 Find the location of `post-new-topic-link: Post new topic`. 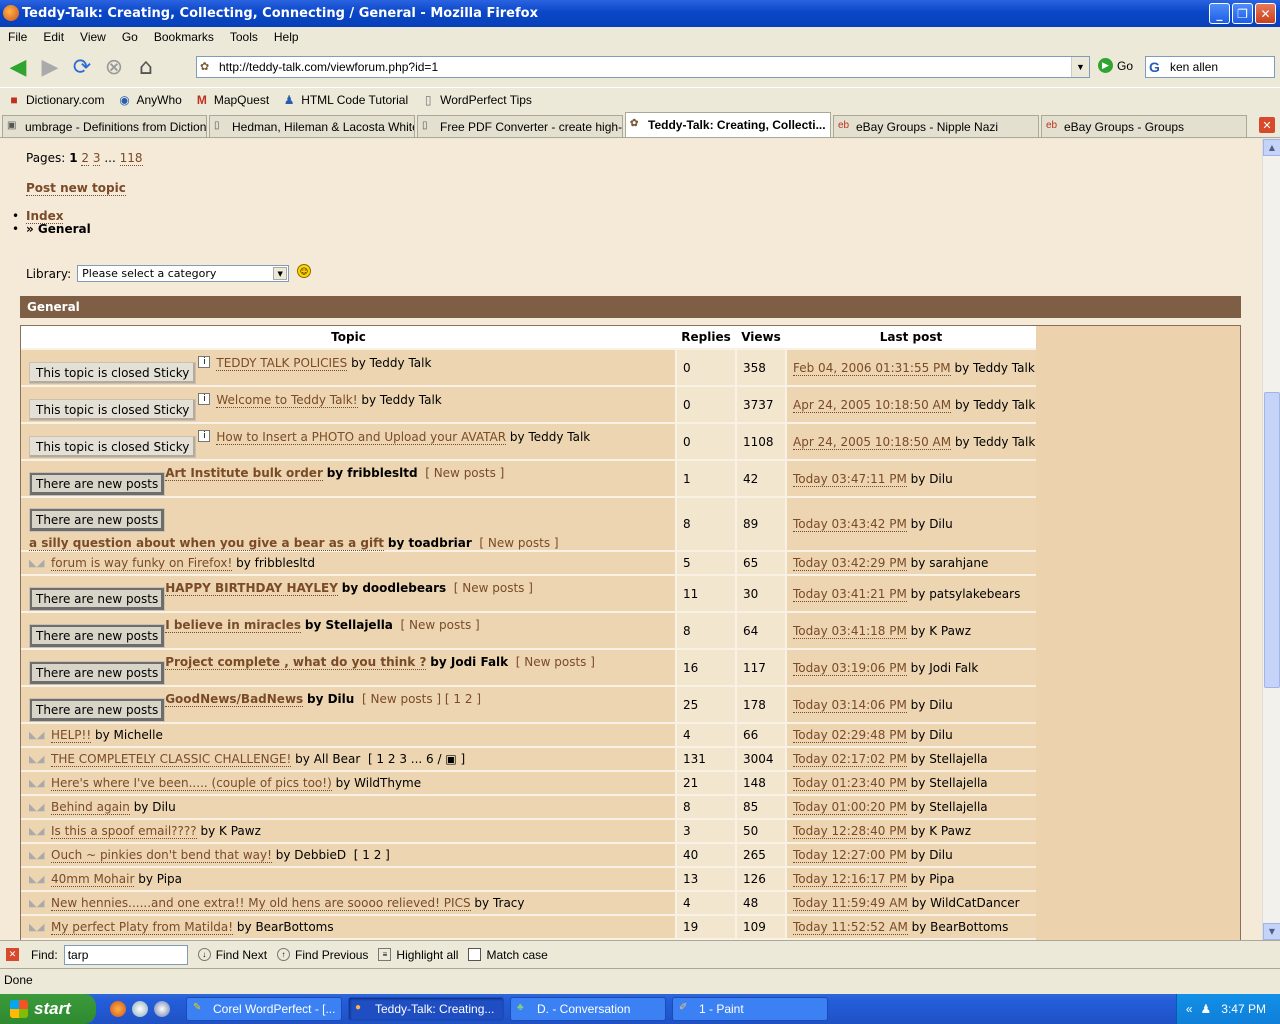

post-new-topic-link: Post new topic is located at coordinates (76, 188).